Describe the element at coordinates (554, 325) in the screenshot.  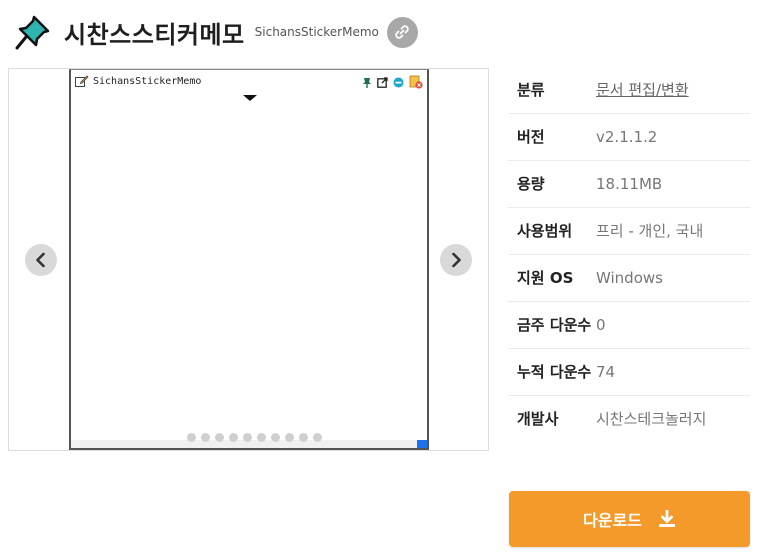
I see `info-label: 금주 다운수` at that location.